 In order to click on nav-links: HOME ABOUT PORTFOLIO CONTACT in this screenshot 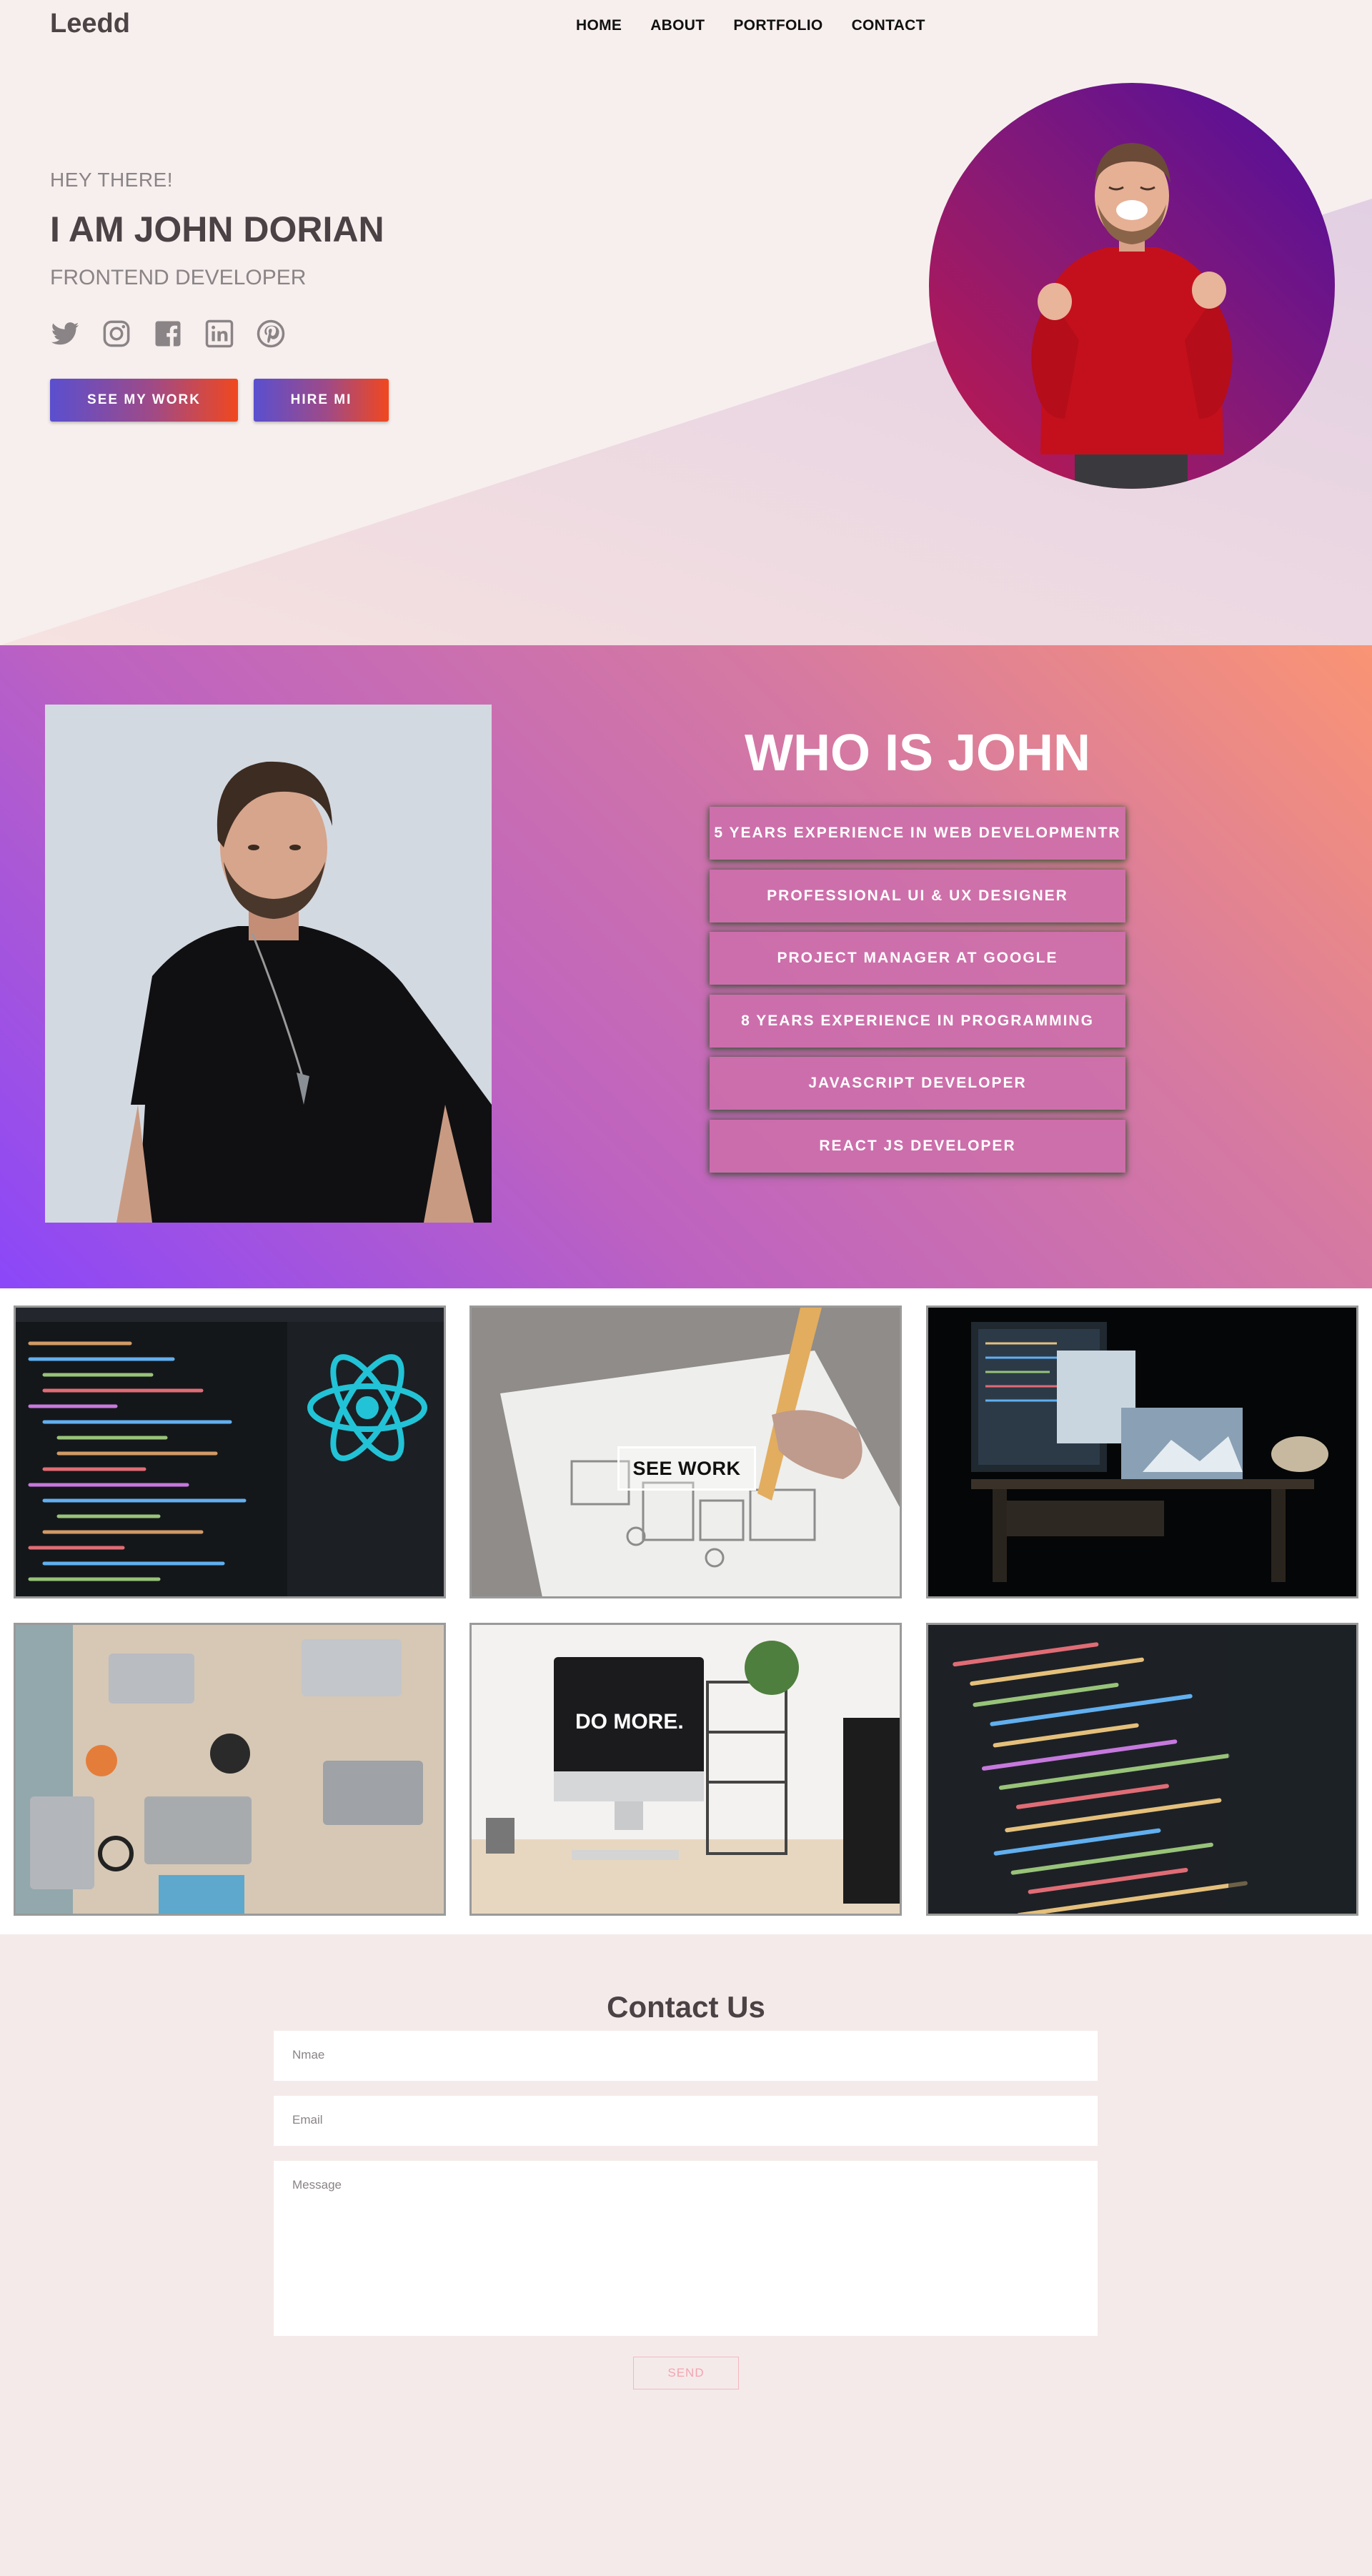, I will do `click(765, 25)`.